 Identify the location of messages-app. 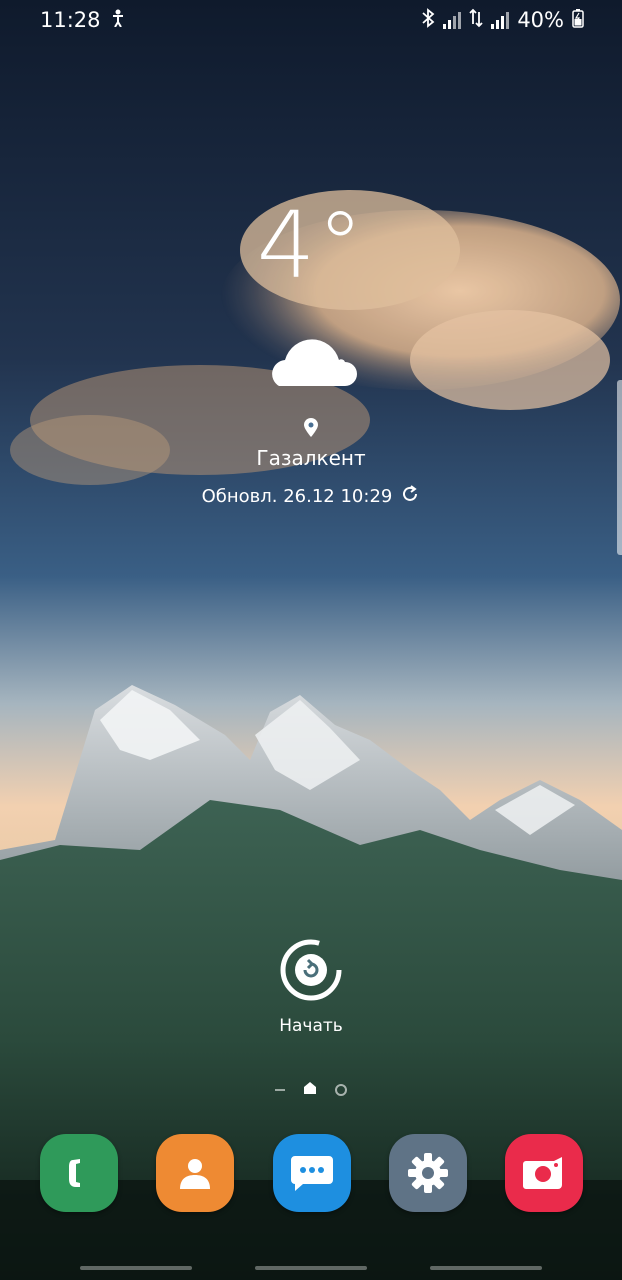
(311, 1173).